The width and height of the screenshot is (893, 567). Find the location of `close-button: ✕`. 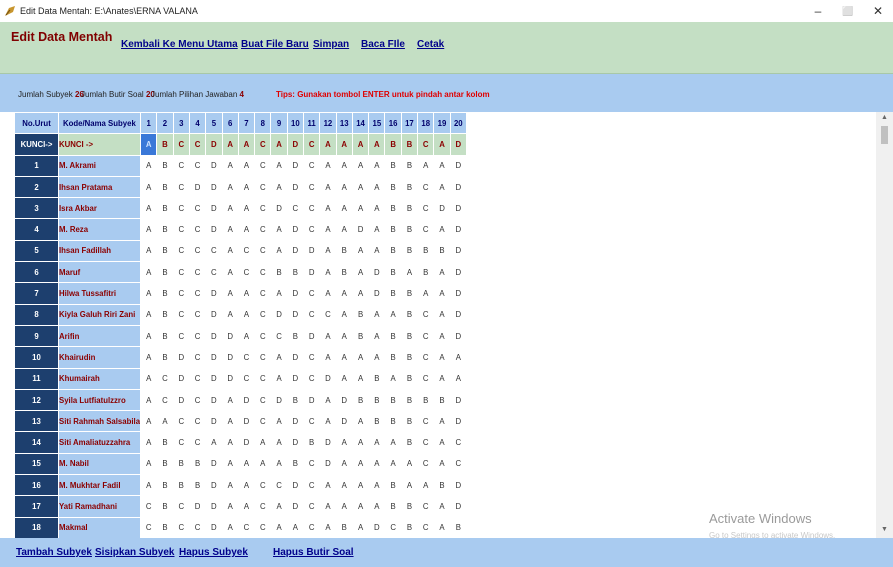

close-button: ✕ is located at coordinates (878, 11).